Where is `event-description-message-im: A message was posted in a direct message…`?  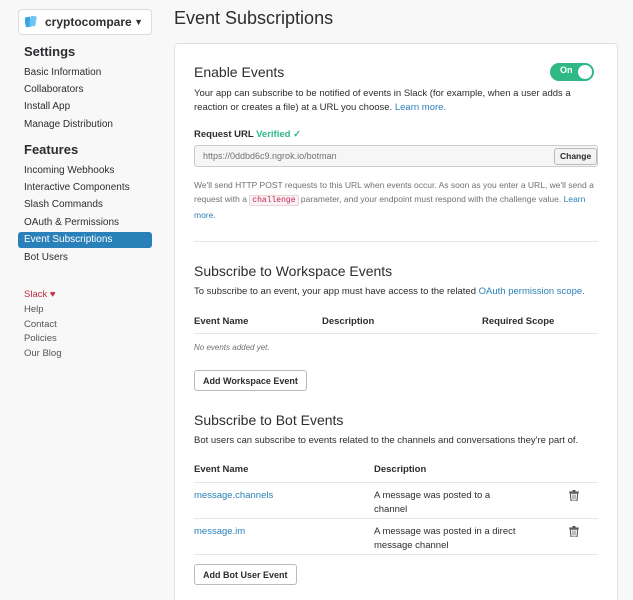 event-description-message-im: A message was posted in a direct message… is located at coordinates (454, 539).